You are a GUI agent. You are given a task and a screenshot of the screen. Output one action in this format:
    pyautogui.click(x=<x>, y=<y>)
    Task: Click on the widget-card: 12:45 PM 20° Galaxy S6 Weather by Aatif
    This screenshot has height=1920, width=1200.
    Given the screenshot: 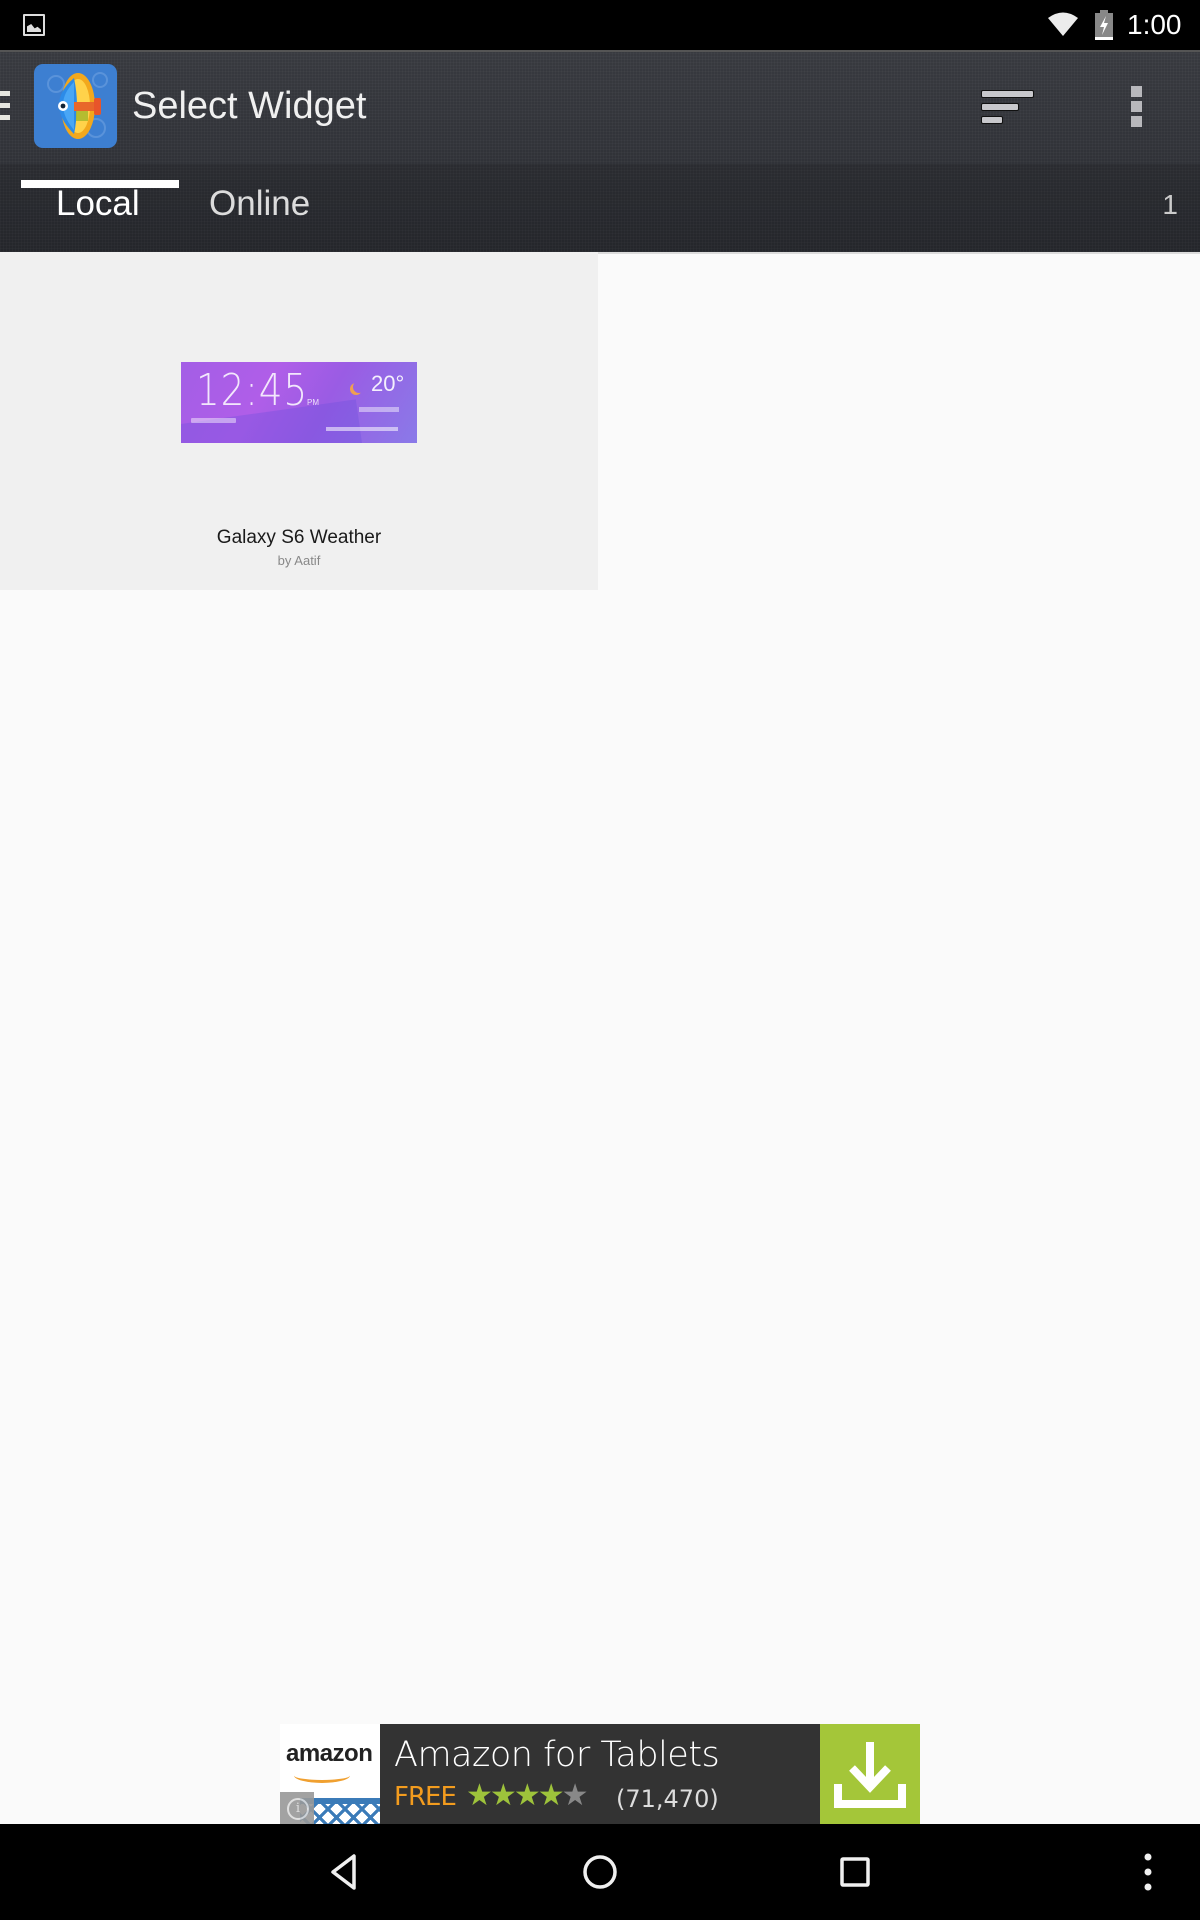 What is the action you would take?
    pyautogui.click(x=299, y=421)
    